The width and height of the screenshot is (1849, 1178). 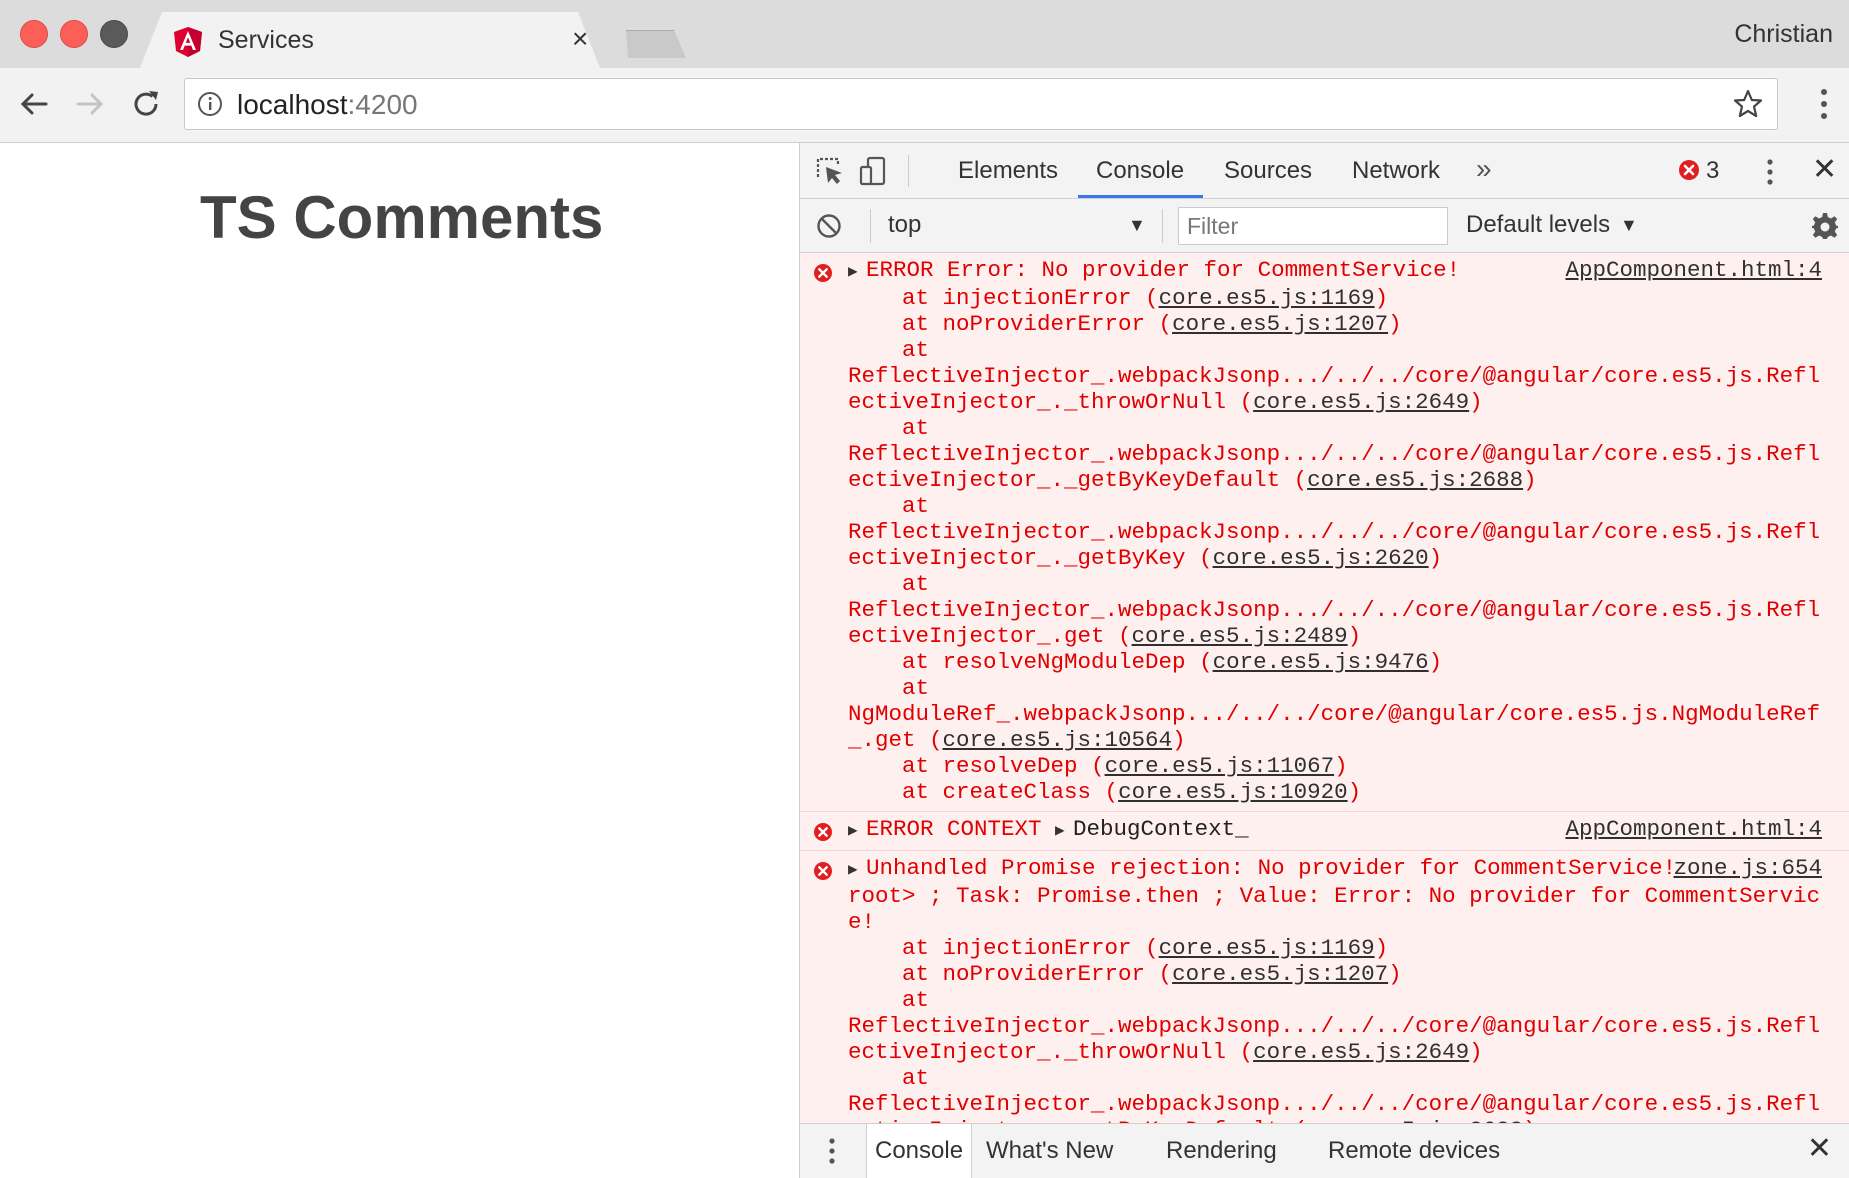 What do you see at coordinates (1313, 226) in the screenshot?
I see `filter-input` at bounding box center [1313, 226].